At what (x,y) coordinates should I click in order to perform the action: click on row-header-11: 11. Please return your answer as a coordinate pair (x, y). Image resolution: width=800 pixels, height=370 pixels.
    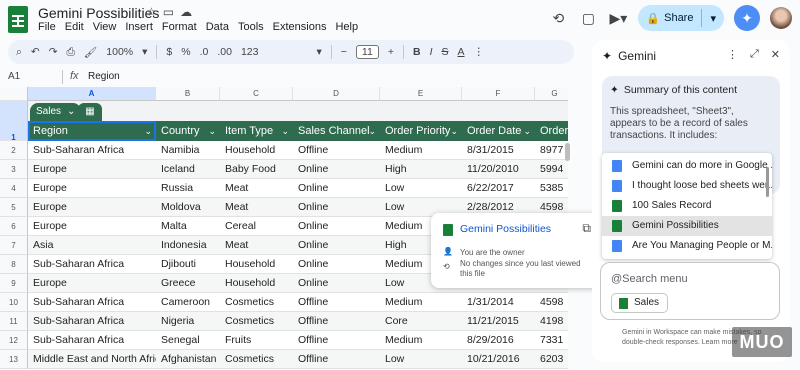
    Looking at the image, I should click on (14, 321).